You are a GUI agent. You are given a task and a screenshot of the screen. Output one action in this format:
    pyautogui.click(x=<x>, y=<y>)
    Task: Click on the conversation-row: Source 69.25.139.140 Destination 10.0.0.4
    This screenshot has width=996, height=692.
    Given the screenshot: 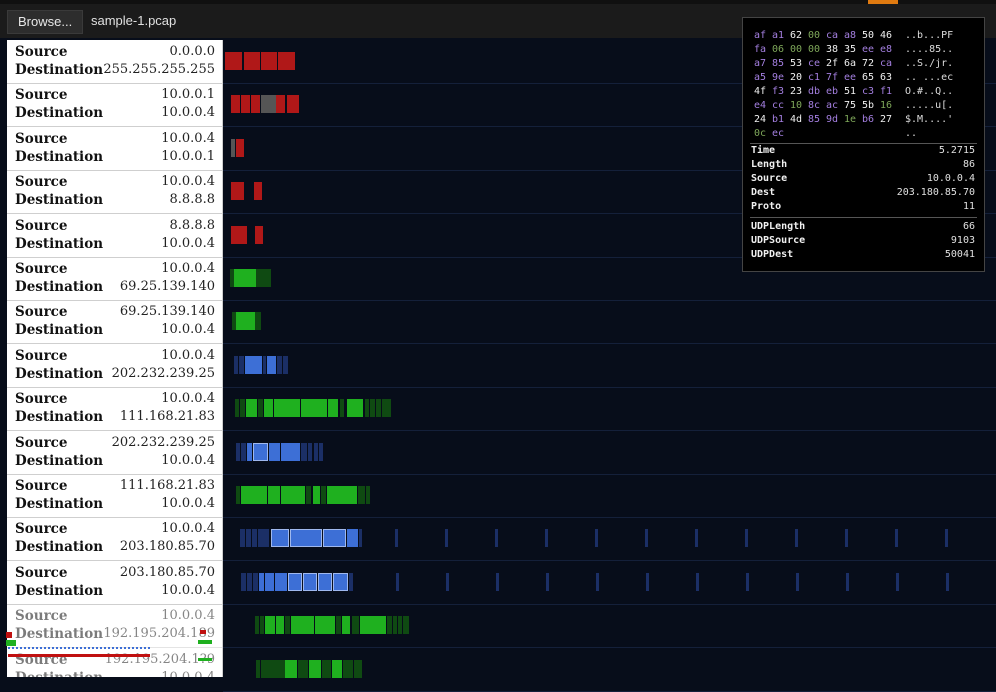 What is the action you would take?
    pyautogui.click(x=114, y=322)
    